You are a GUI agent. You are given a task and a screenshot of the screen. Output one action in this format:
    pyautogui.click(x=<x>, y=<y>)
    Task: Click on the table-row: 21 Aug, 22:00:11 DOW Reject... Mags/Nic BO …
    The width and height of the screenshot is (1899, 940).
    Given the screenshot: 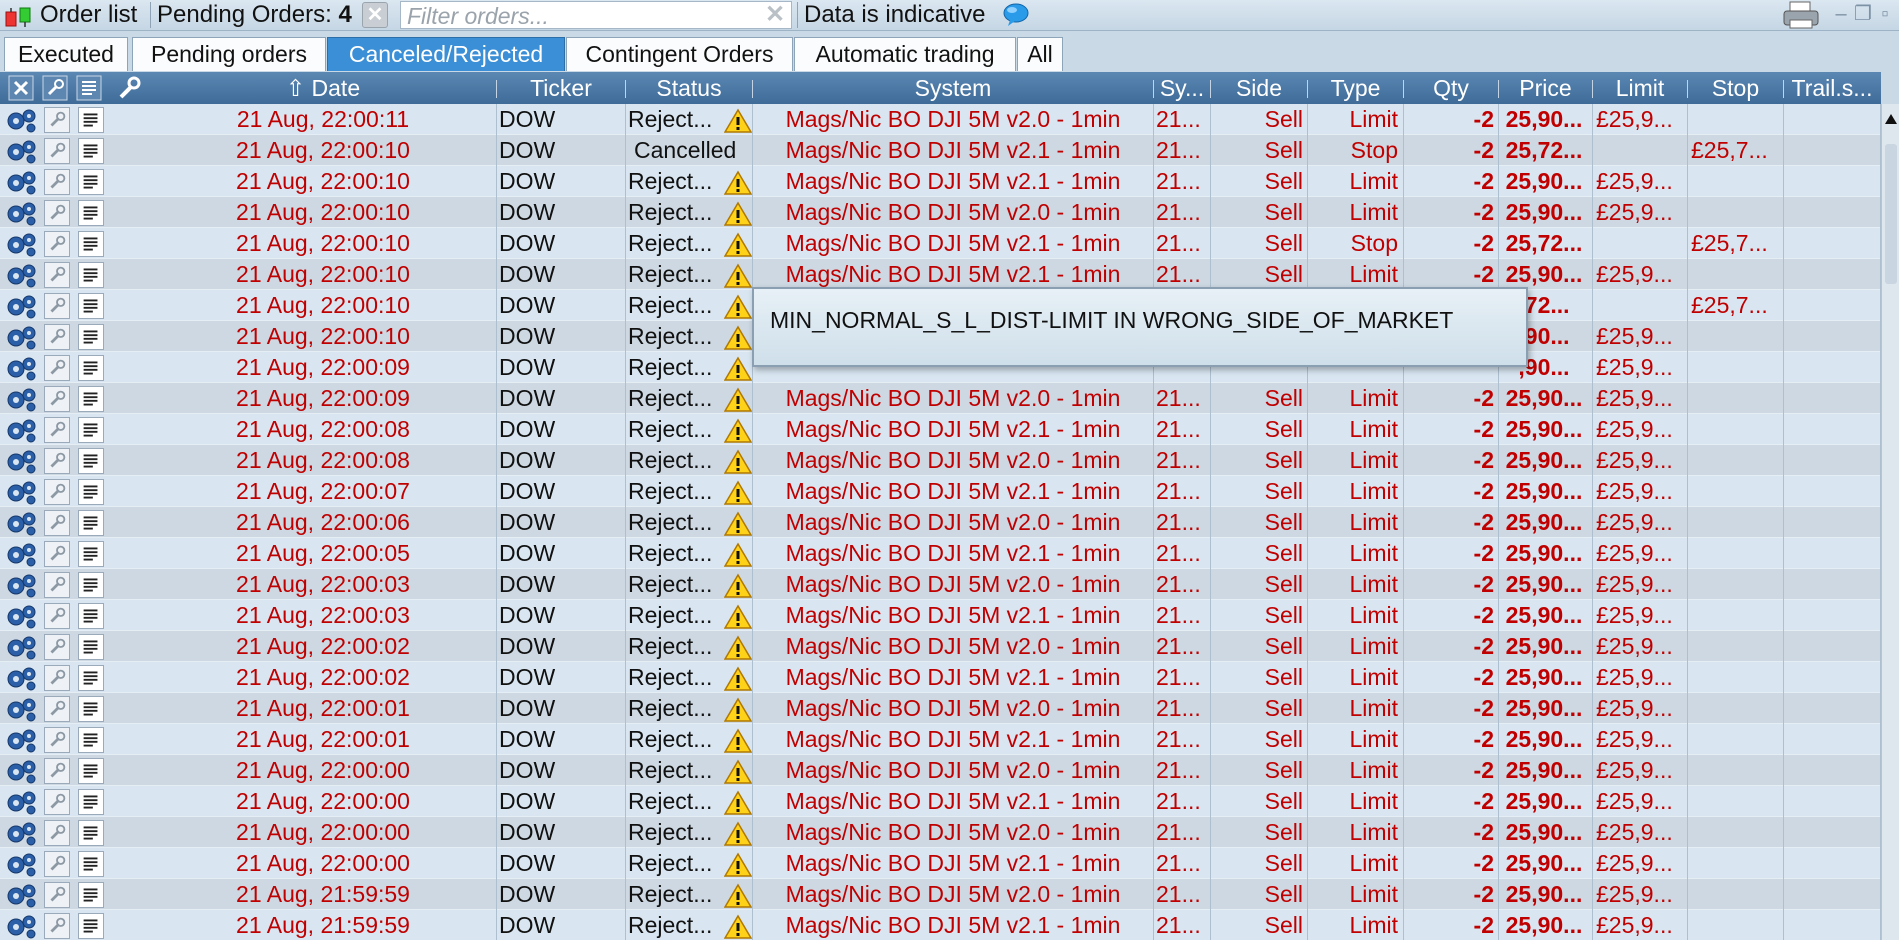 What is the action you would take?
    pyautogui.click(x=940, y=119)
    